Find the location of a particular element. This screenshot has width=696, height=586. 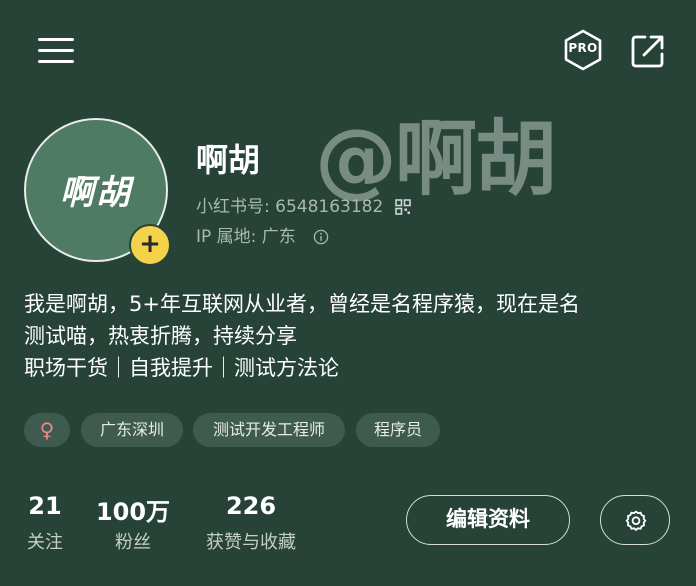

add-avatar-button: + is located at coordinates (150, 245).